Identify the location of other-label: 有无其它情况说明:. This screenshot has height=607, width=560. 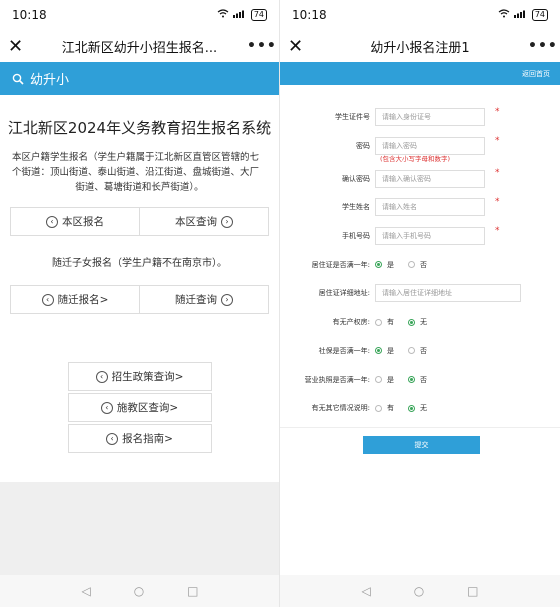
(340, 408).